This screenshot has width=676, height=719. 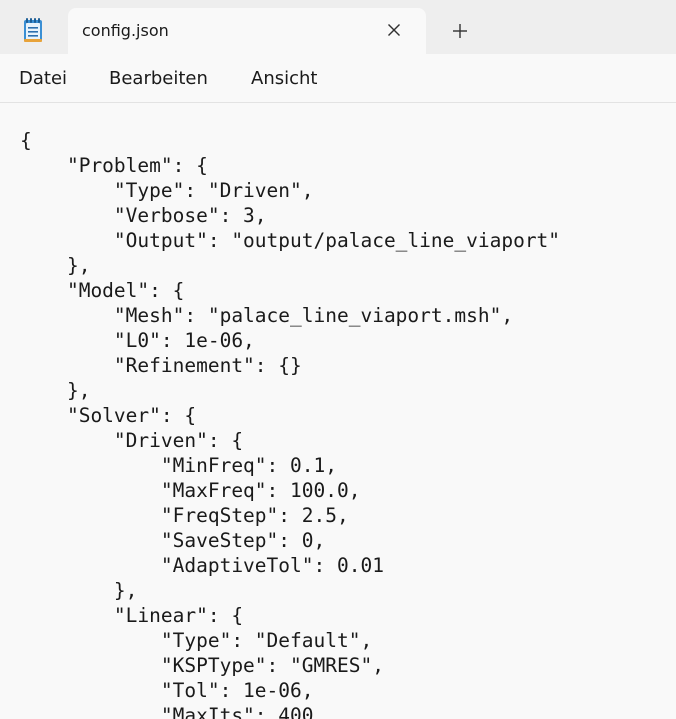 What do you see at coordinates (173, 540) in the screenshot?
I see `code-line: "SaveStep": 0,` at bounding box center [173, 540].